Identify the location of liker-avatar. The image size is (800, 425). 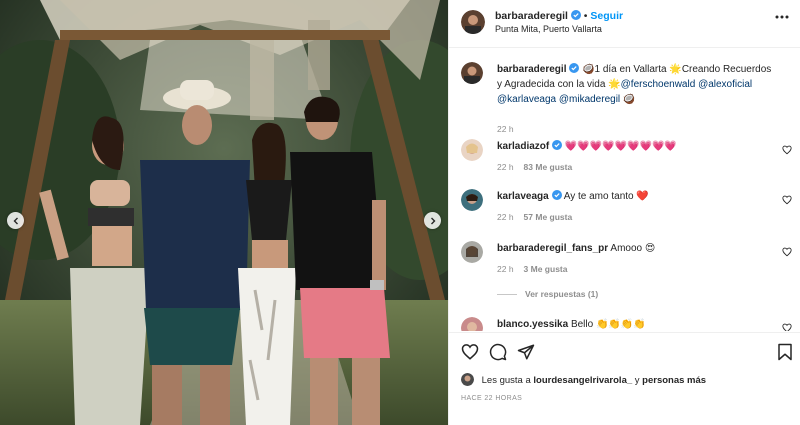
(467, 379).